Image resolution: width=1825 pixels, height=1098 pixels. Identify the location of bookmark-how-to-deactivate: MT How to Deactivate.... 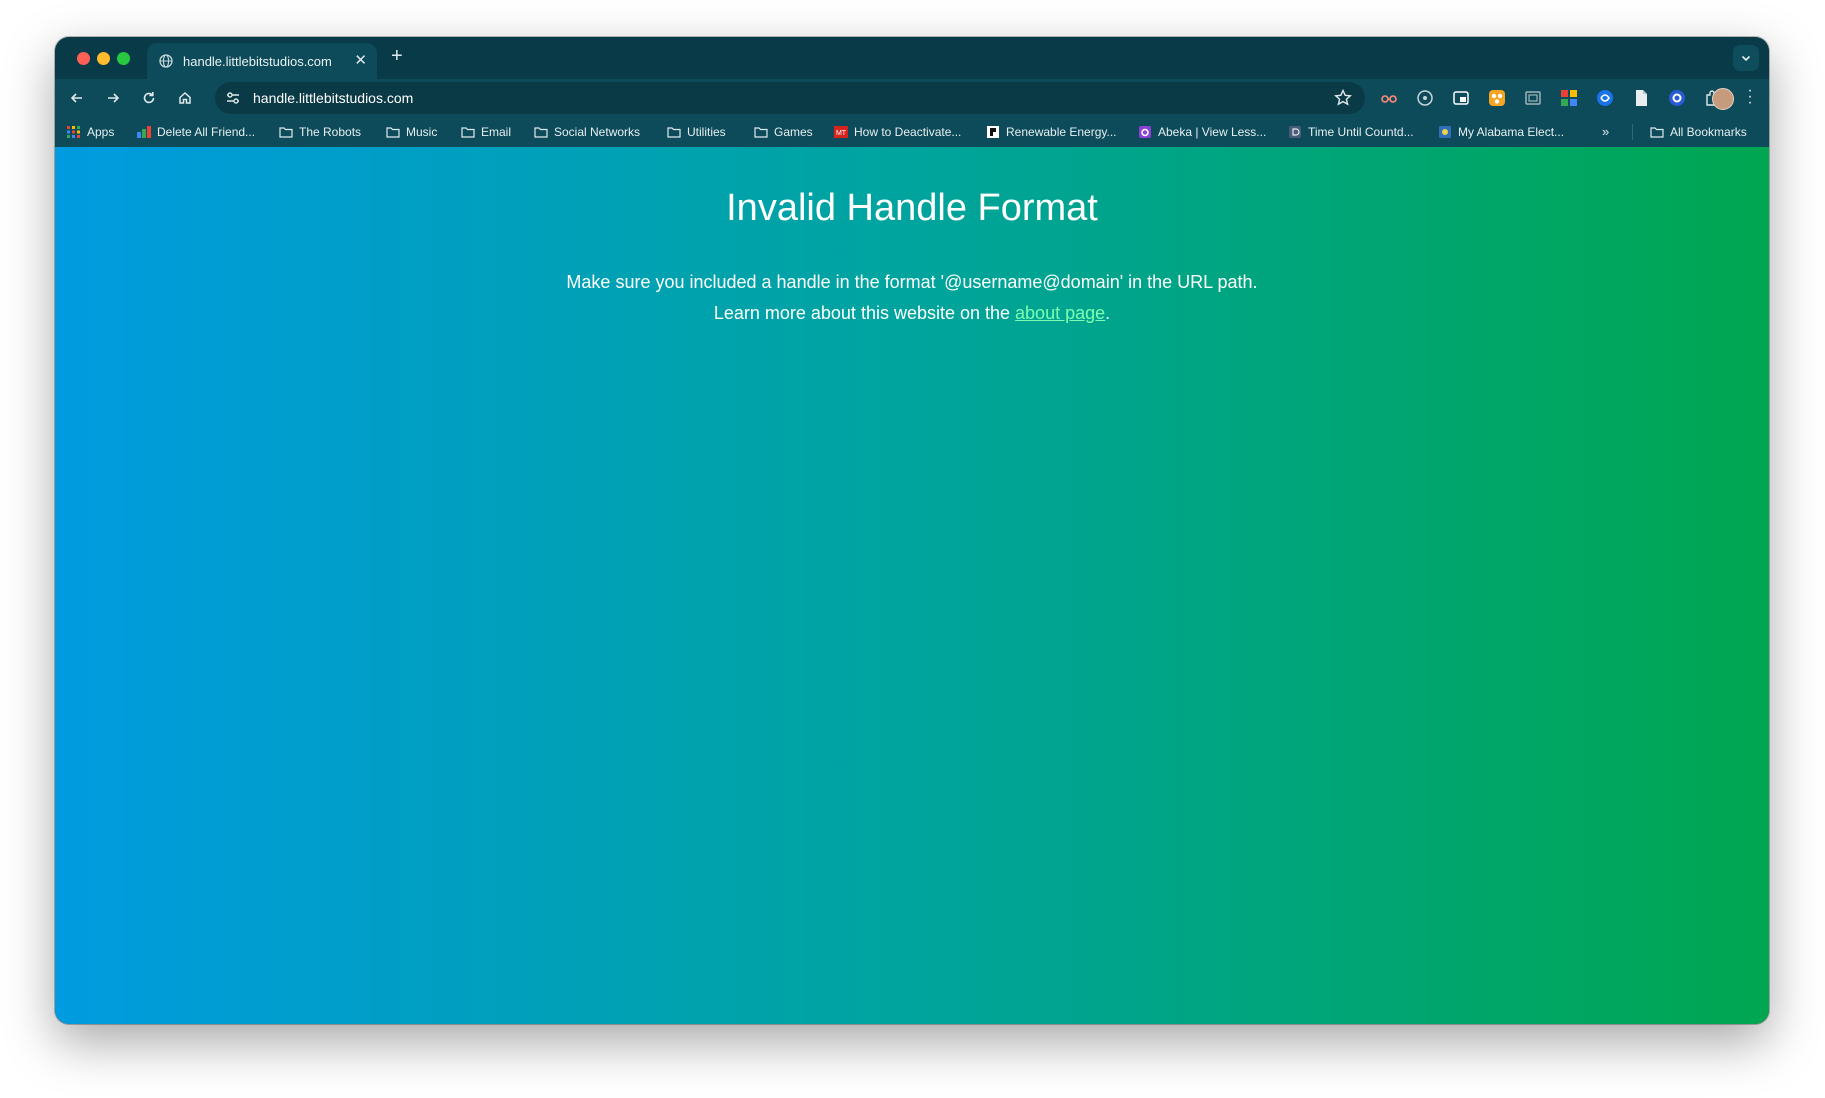
(897, 132).